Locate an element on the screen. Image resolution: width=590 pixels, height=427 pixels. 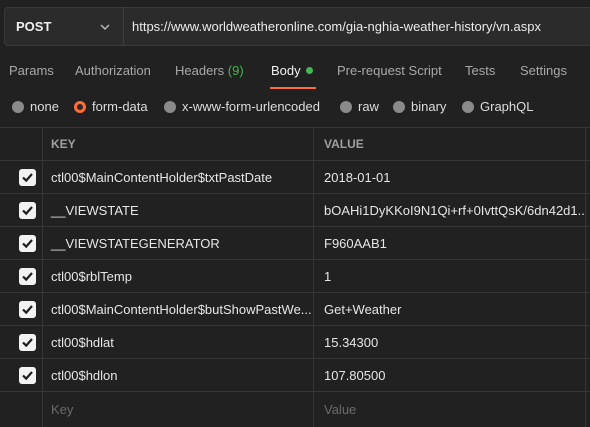
chevron-down-icon is located at coordinates (105, 27).